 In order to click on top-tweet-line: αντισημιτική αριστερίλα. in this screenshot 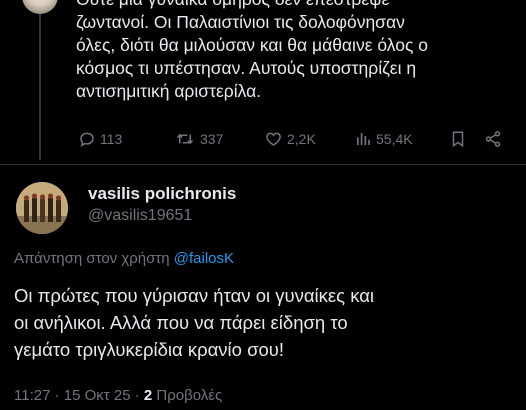, I will do `click(169, 91)`.